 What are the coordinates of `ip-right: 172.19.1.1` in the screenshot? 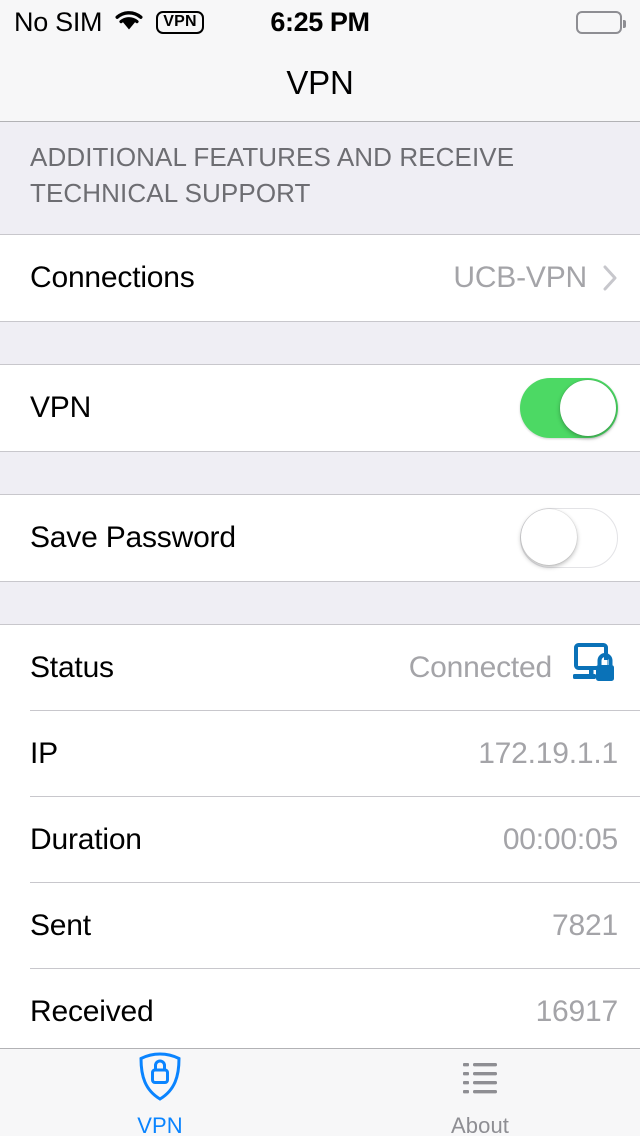 It's located at (548, 754).